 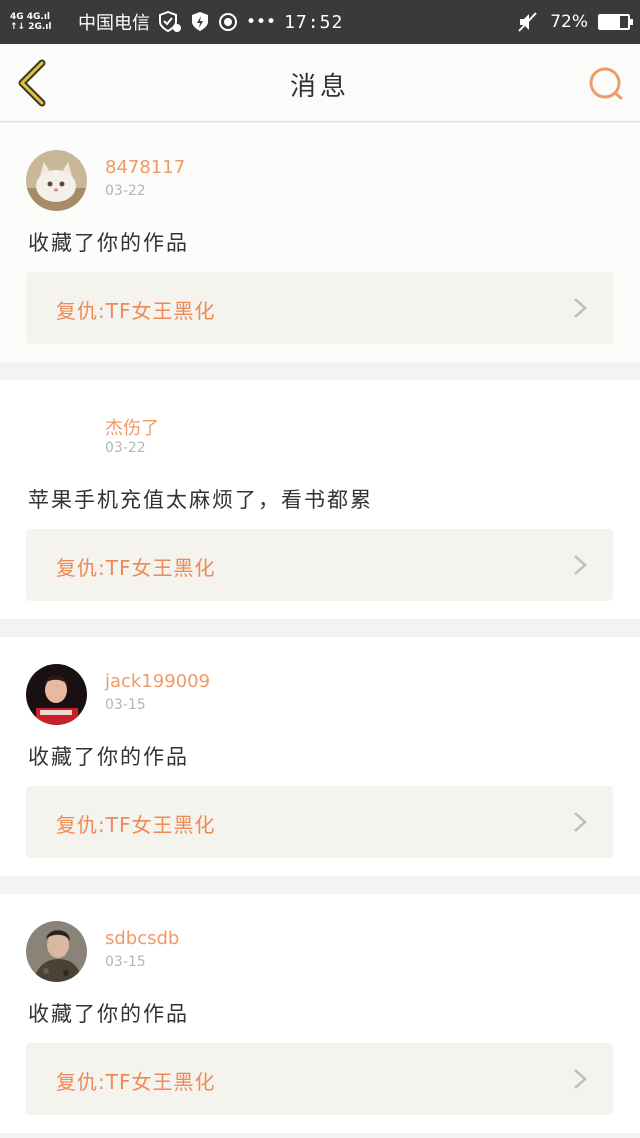 I want to click on nav-bar: 消息, so click(x=320, y=83).